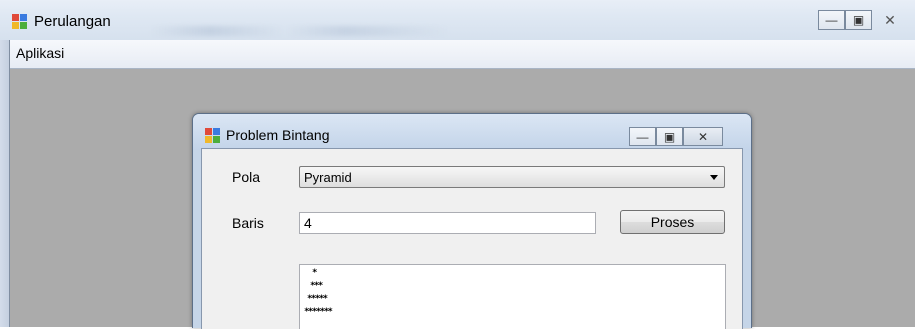 The image size is (915, 329). What do you see at coordinates (318, 312) in the screenshot?
I see `output-line: *******` at bounding box center [318, 312].